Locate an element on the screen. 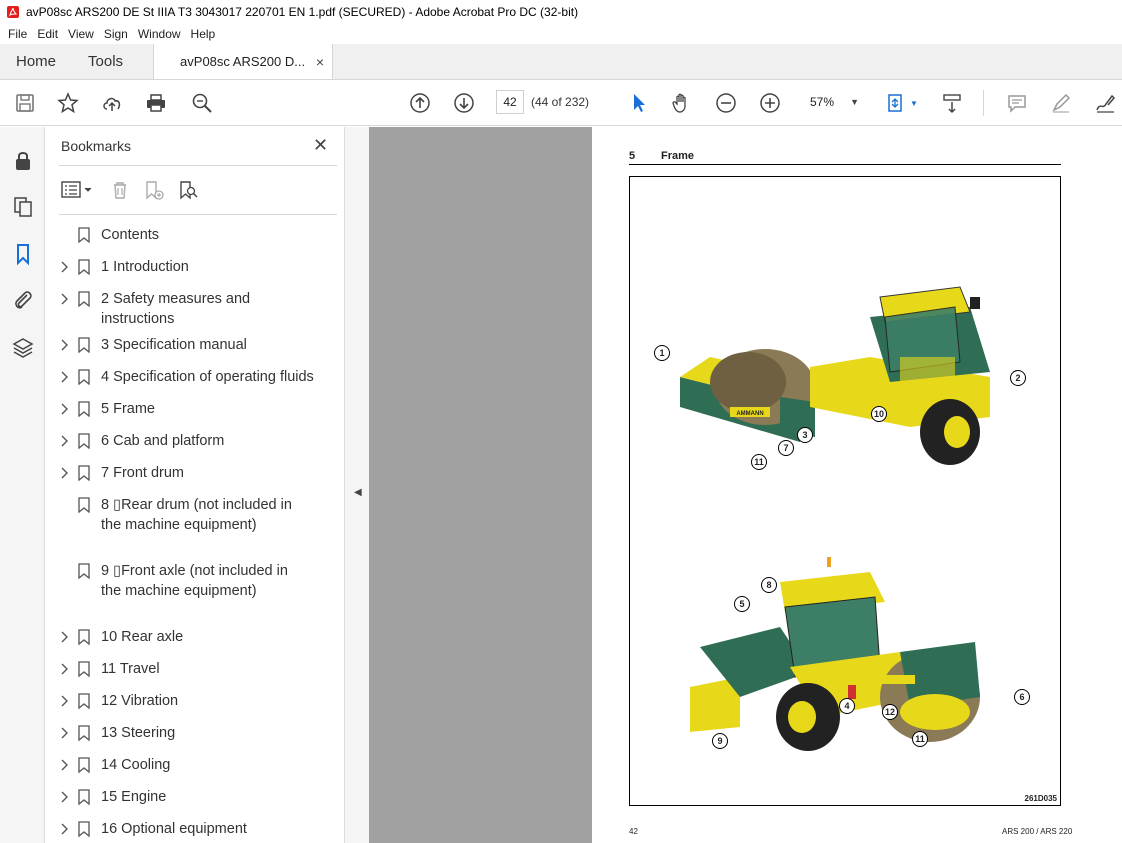  section-title: Frame is located at coordinates (678, 156).